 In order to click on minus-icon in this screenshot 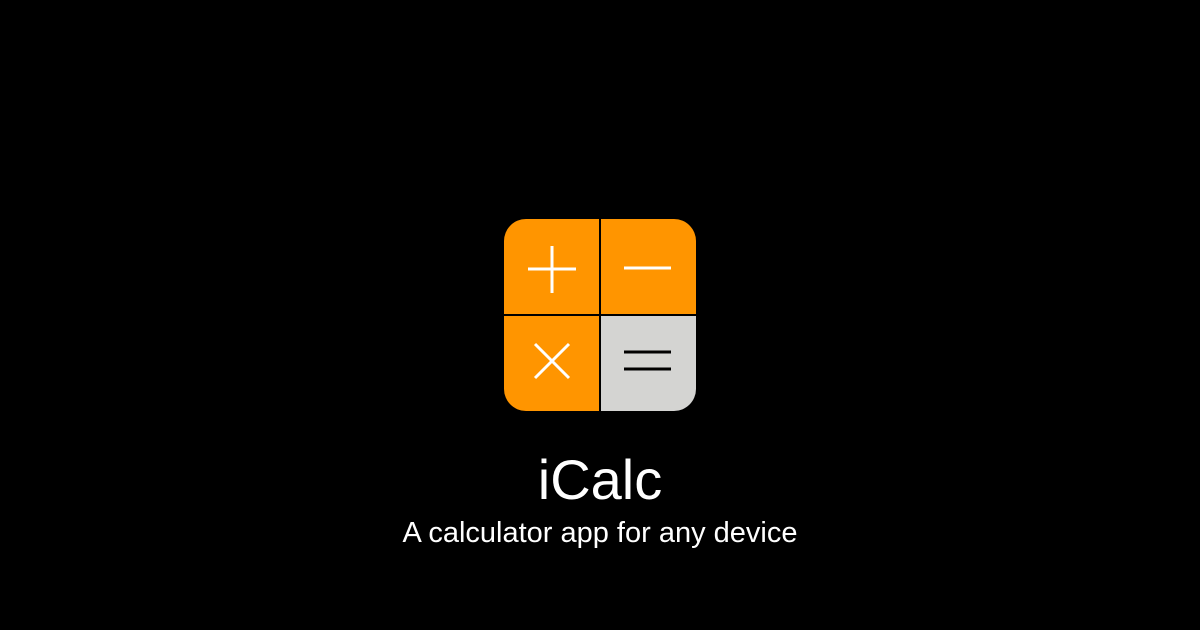, I will do `click(647, 268)`.